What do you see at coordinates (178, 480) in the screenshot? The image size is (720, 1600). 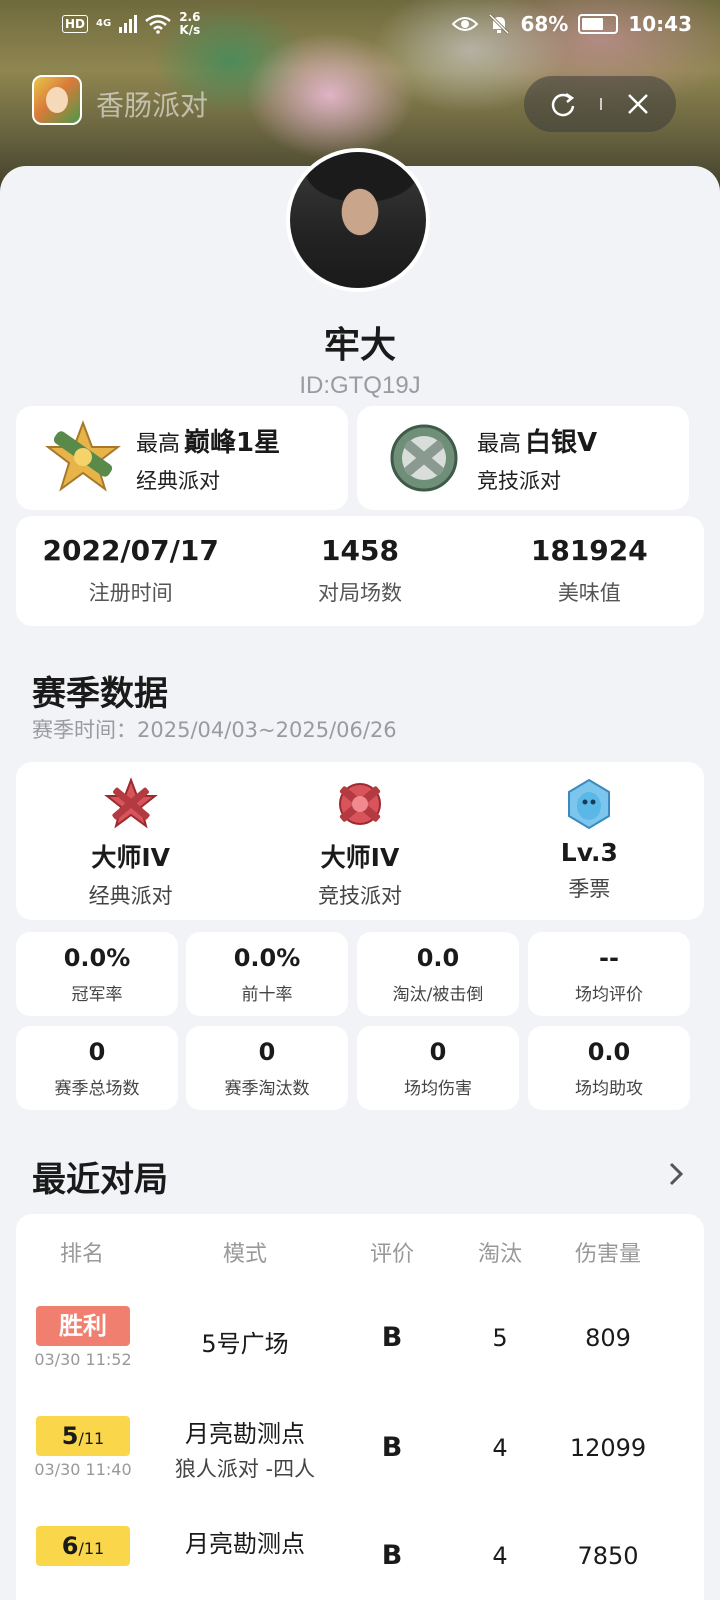 I see `rank-mode: 经典派对` at bounding box center [178, 480].